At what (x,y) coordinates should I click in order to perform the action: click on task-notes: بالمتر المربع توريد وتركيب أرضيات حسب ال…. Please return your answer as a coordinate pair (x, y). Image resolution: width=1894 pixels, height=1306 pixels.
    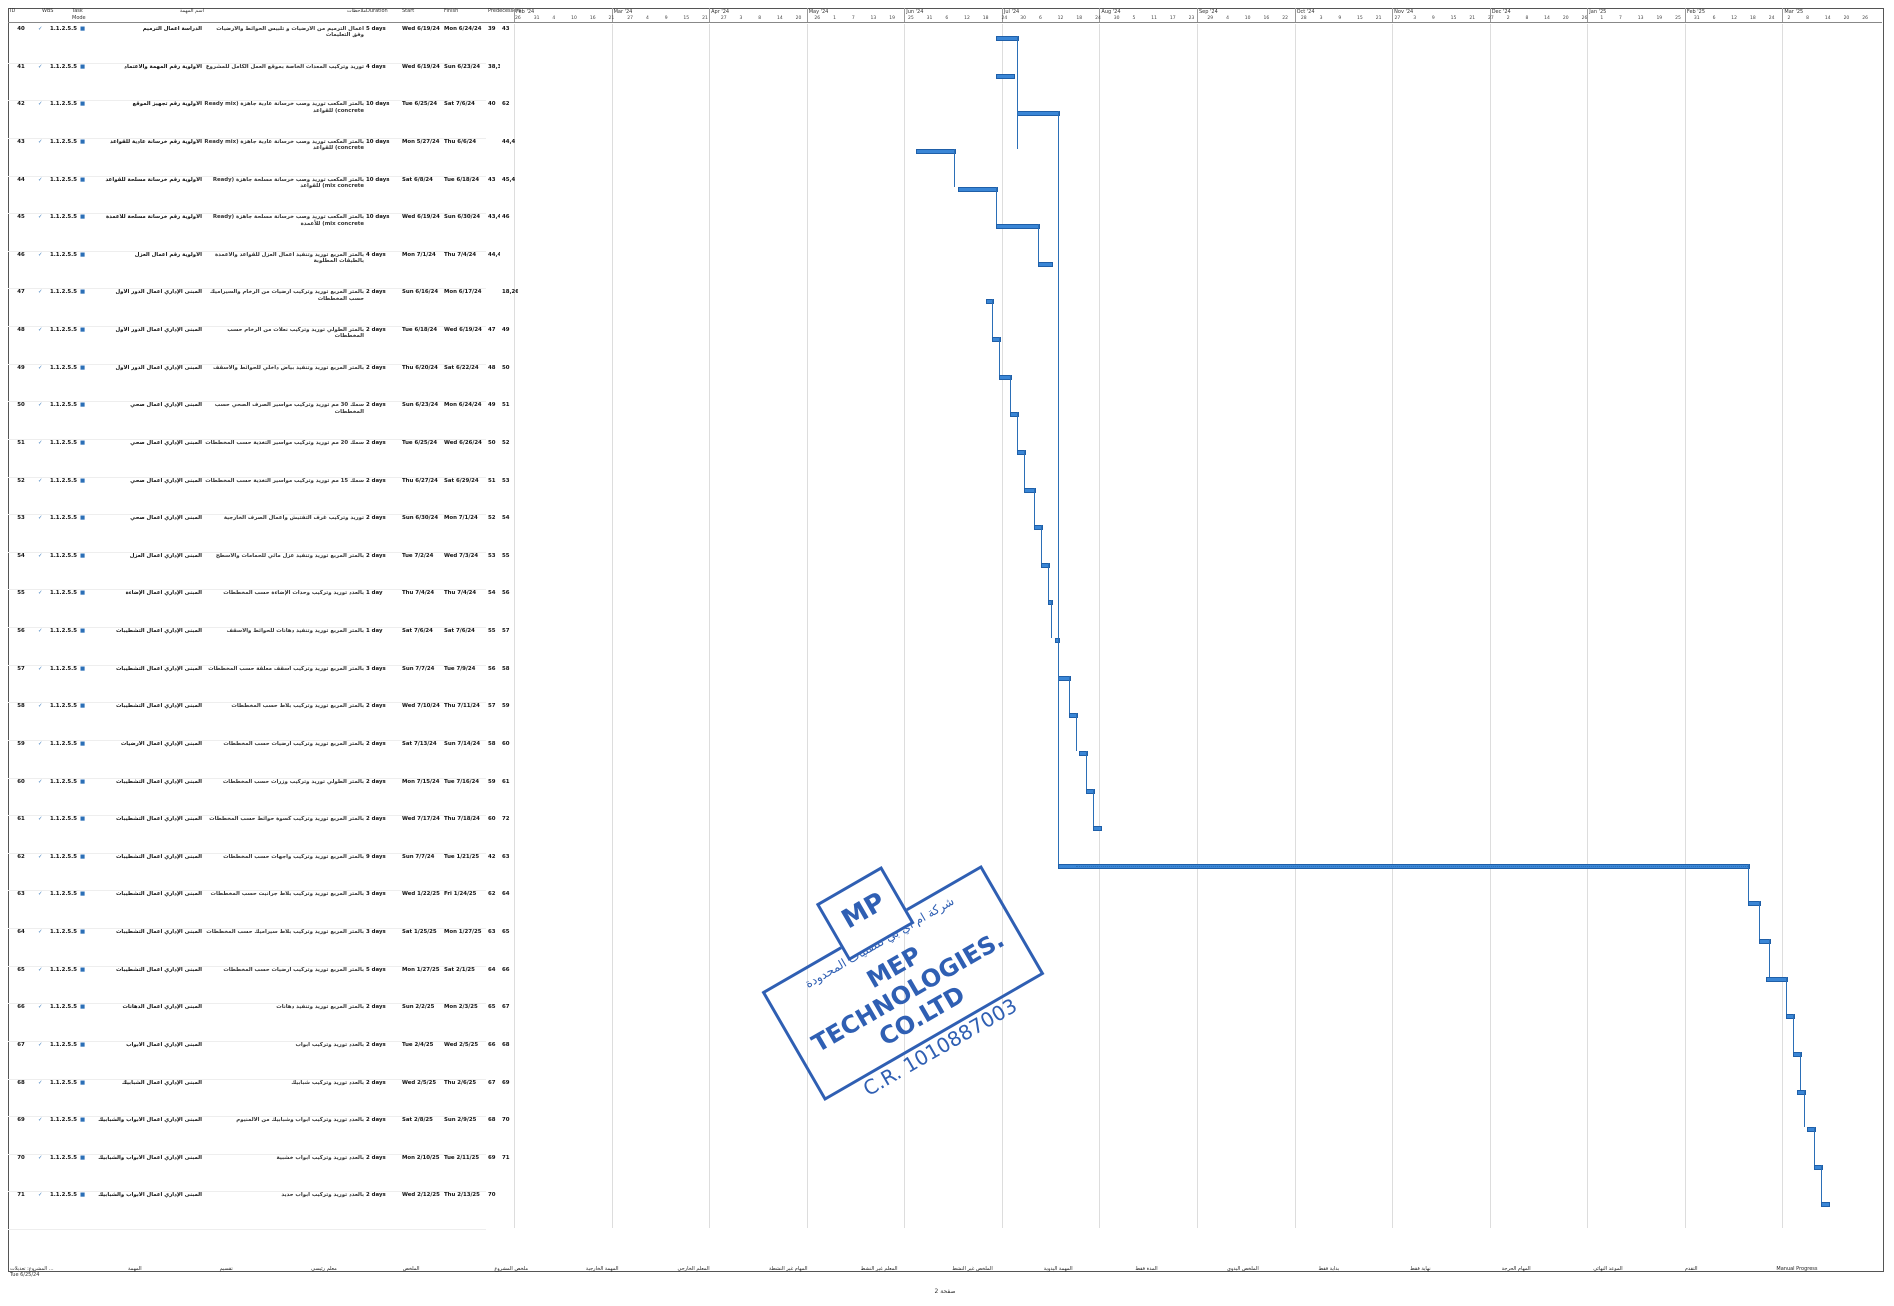
    Looking at the image, I should click on (293, 969).